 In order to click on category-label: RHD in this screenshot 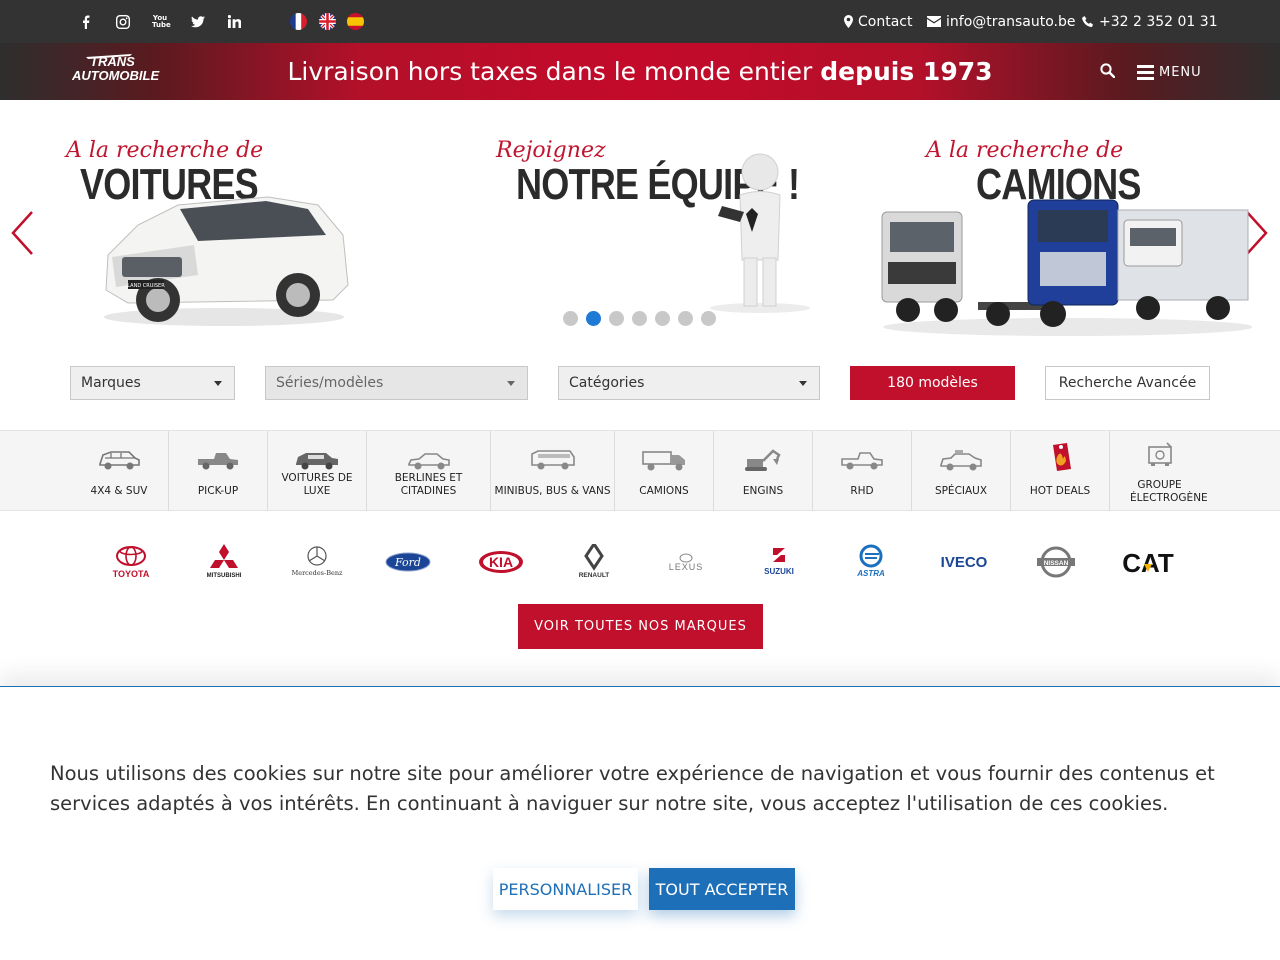, I will do `click(862, 491)`.